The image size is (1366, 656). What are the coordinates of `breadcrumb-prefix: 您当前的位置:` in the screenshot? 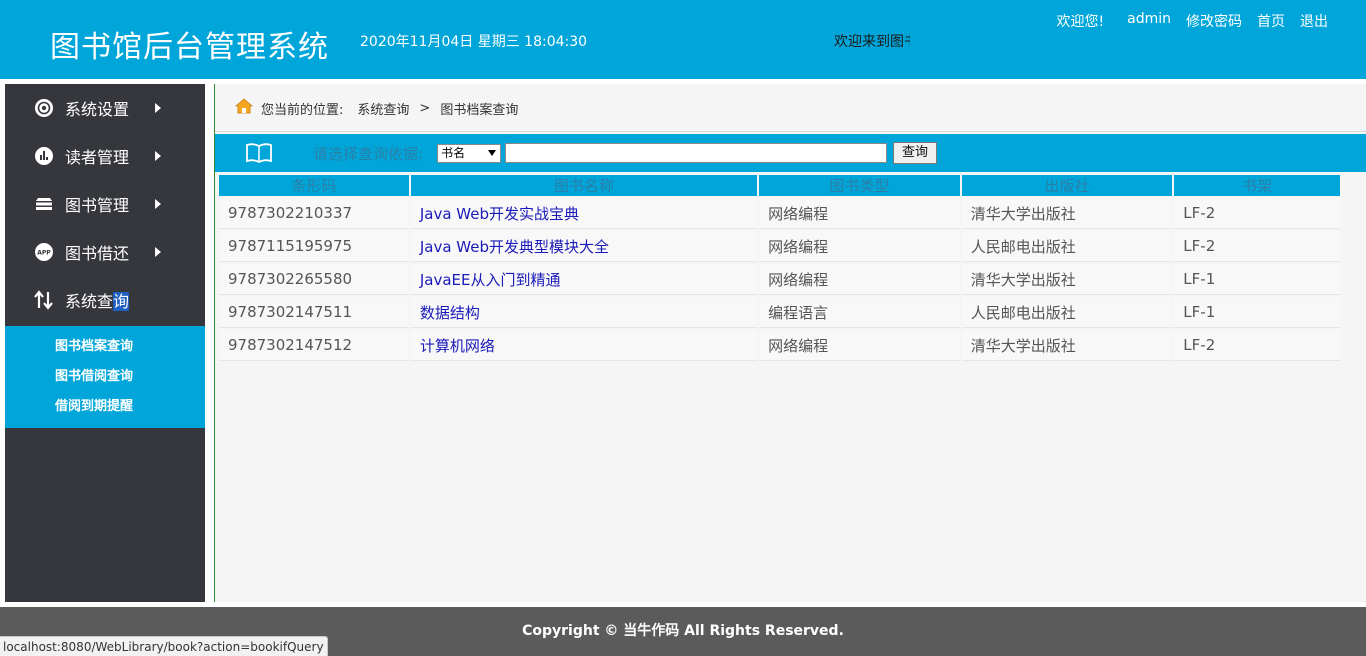 It's located at (302, 110).